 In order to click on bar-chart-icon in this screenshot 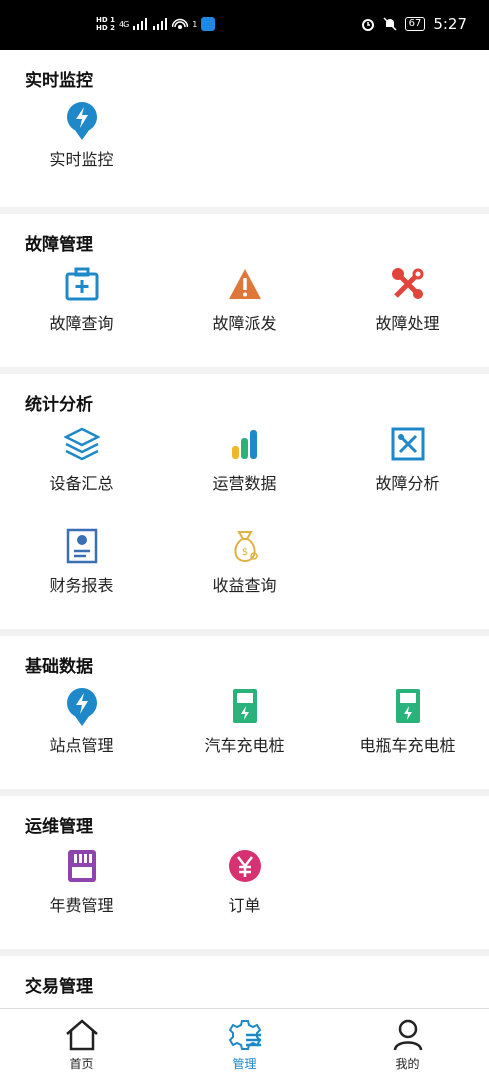, I will do `click(244, 444)`.